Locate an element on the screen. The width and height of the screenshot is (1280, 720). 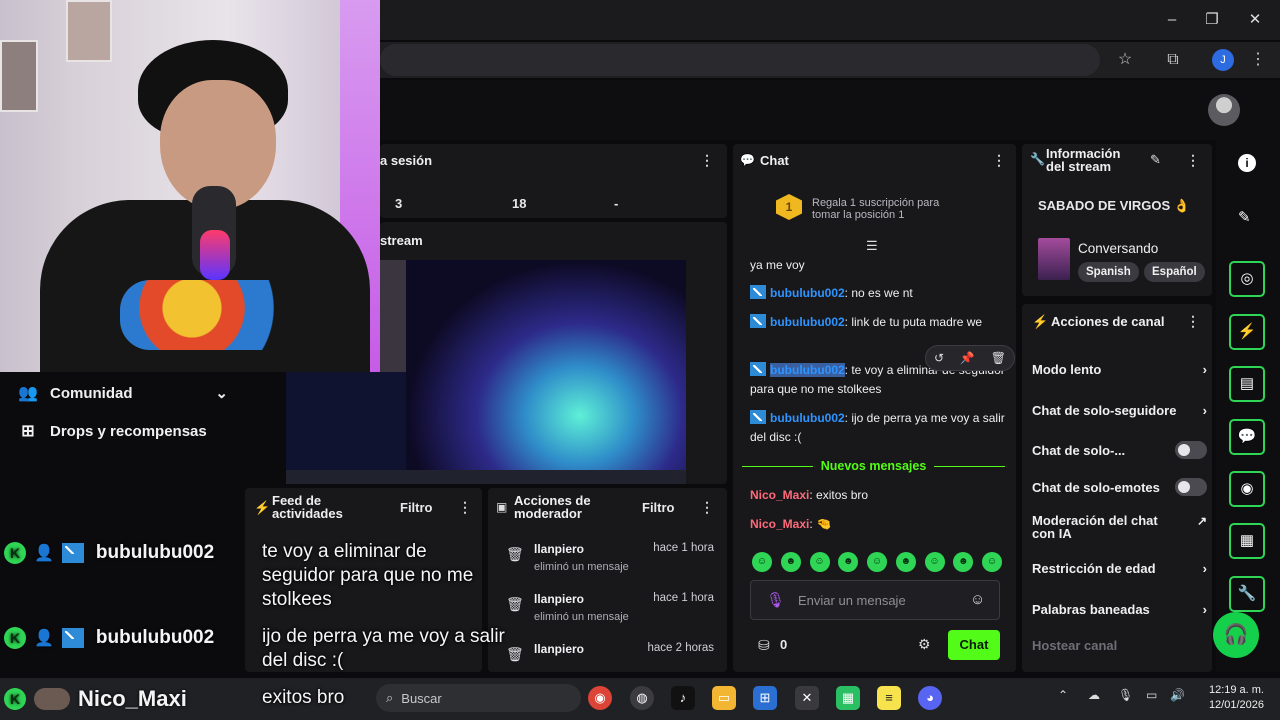
action-ai-moderation: Moderación del chat con IA ↗ is located at coordinates (1119, 528).